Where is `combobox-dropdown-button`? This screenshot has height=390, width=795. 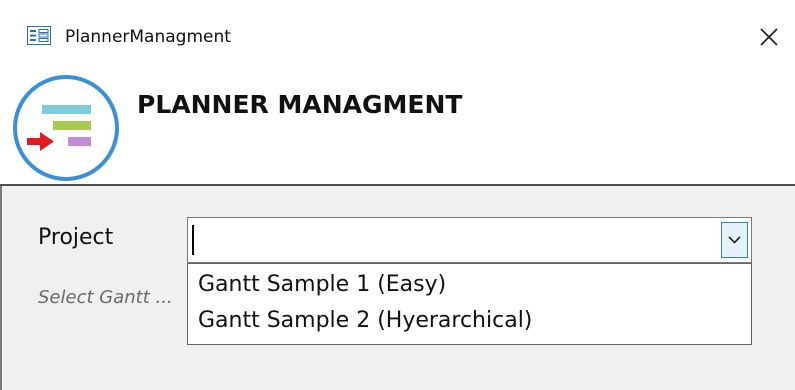 combobox-dropdown-button is located at coordinates (734, 240).